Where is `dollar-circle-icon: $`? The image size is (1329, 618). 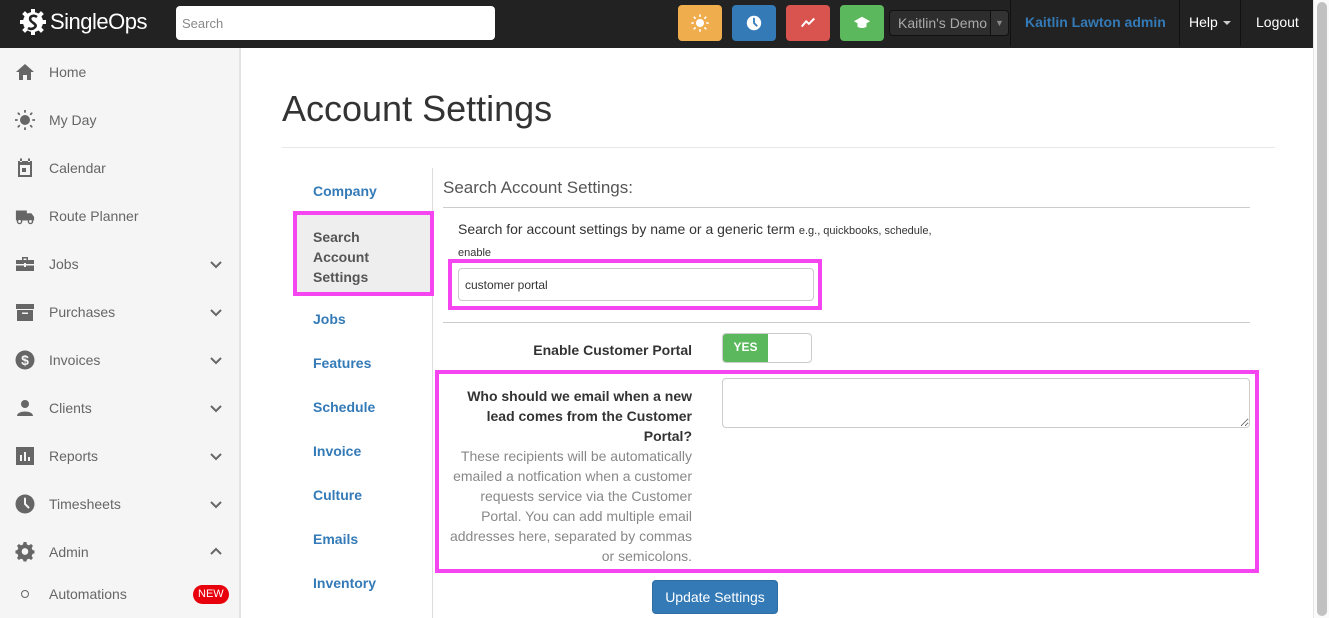
dollar-circle-icon: $ is located at coordinates (25, 360).